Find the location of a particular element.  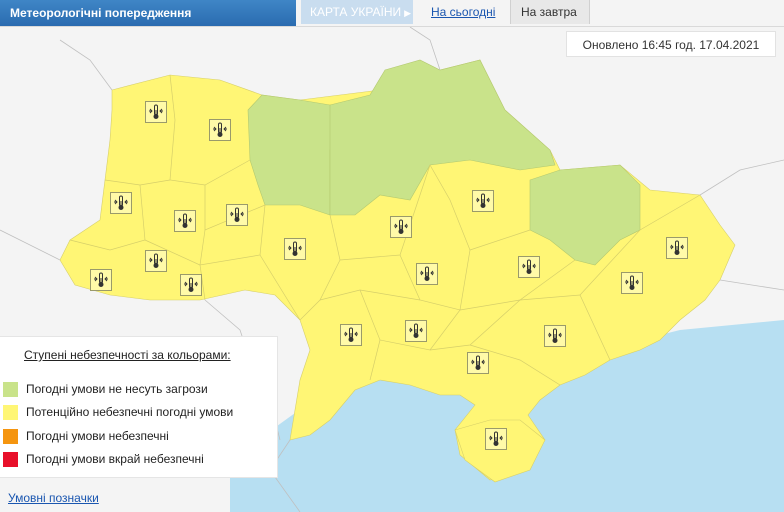

page-title: Метеорологічні попередження is located at coordinates (148, 13).